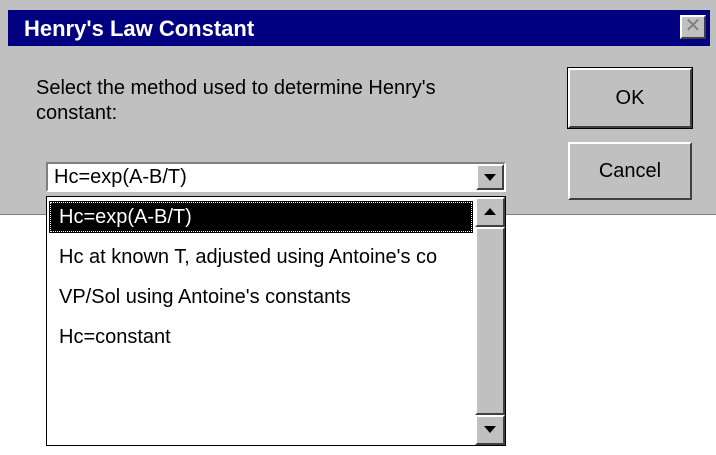 This screenshot has width=716, height=455. I want to click on vertical-scrollbar, so click(490, 321).